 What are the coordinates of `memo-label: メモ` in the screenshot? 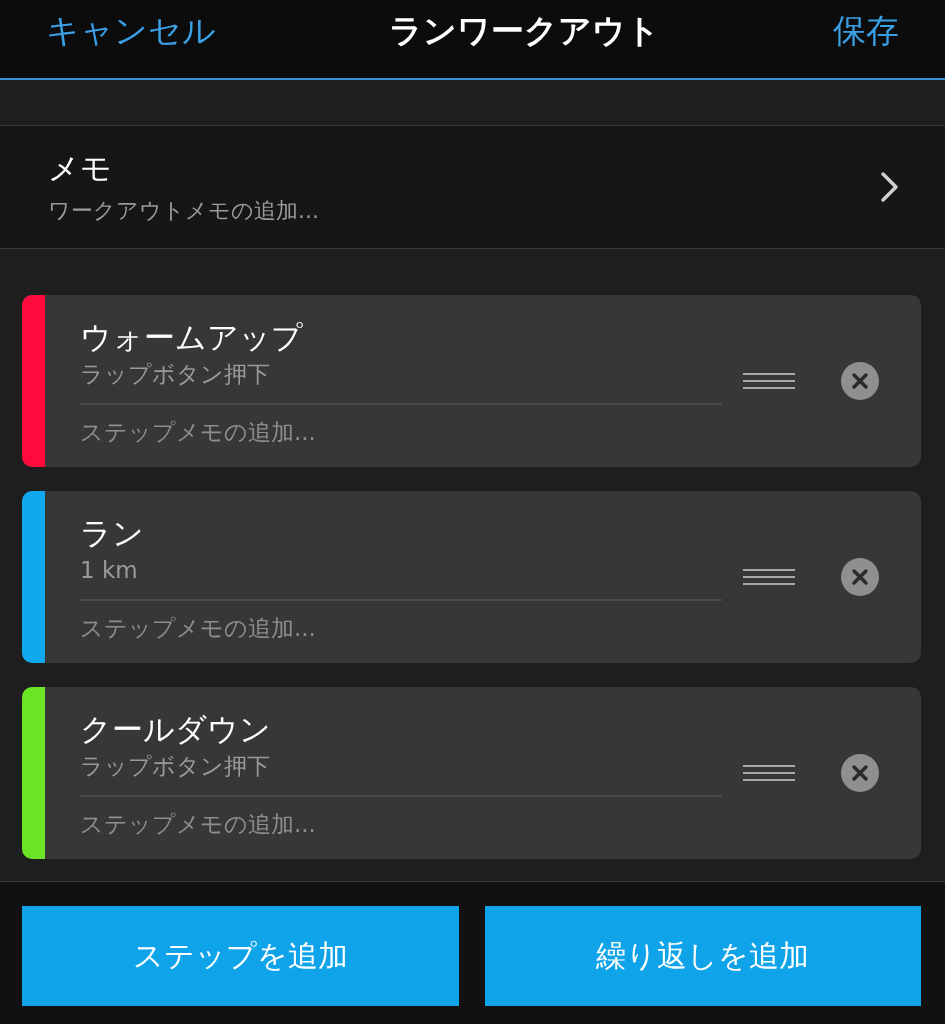 It's located at (80, 168).